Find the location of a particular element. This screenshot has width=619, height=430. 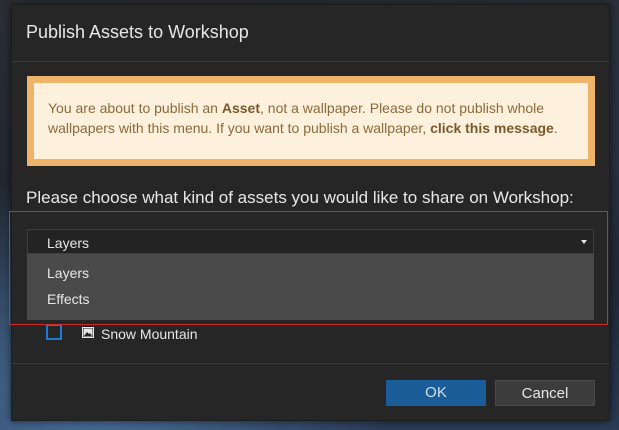

dialog-header: Publish Assets to Workshop is located at coordinates (310, 33).